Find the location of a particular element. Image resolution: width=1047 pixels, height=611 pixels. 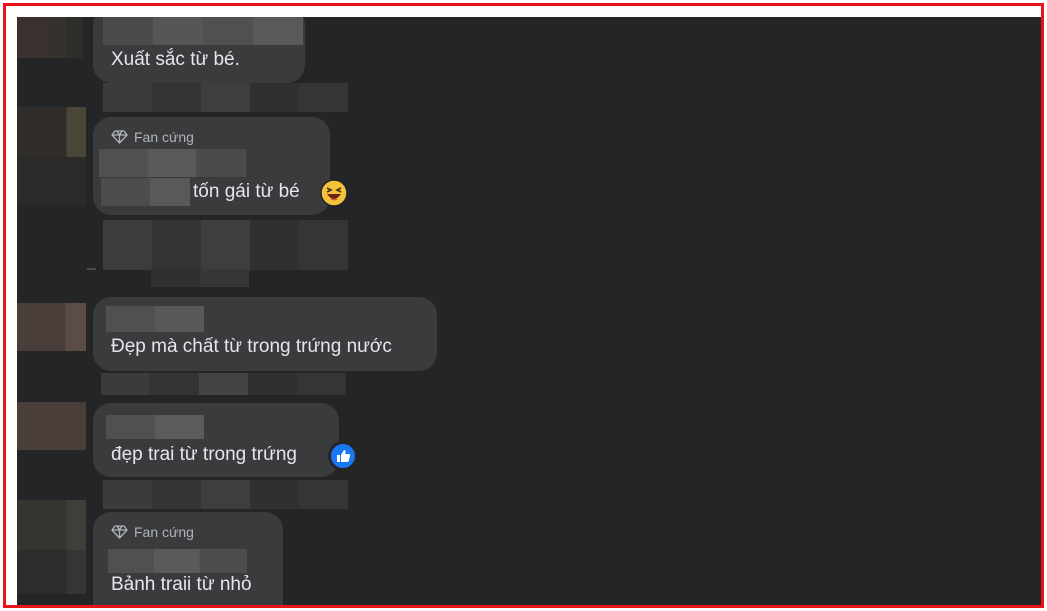

reply-censored is located at coordinates (200, 278).